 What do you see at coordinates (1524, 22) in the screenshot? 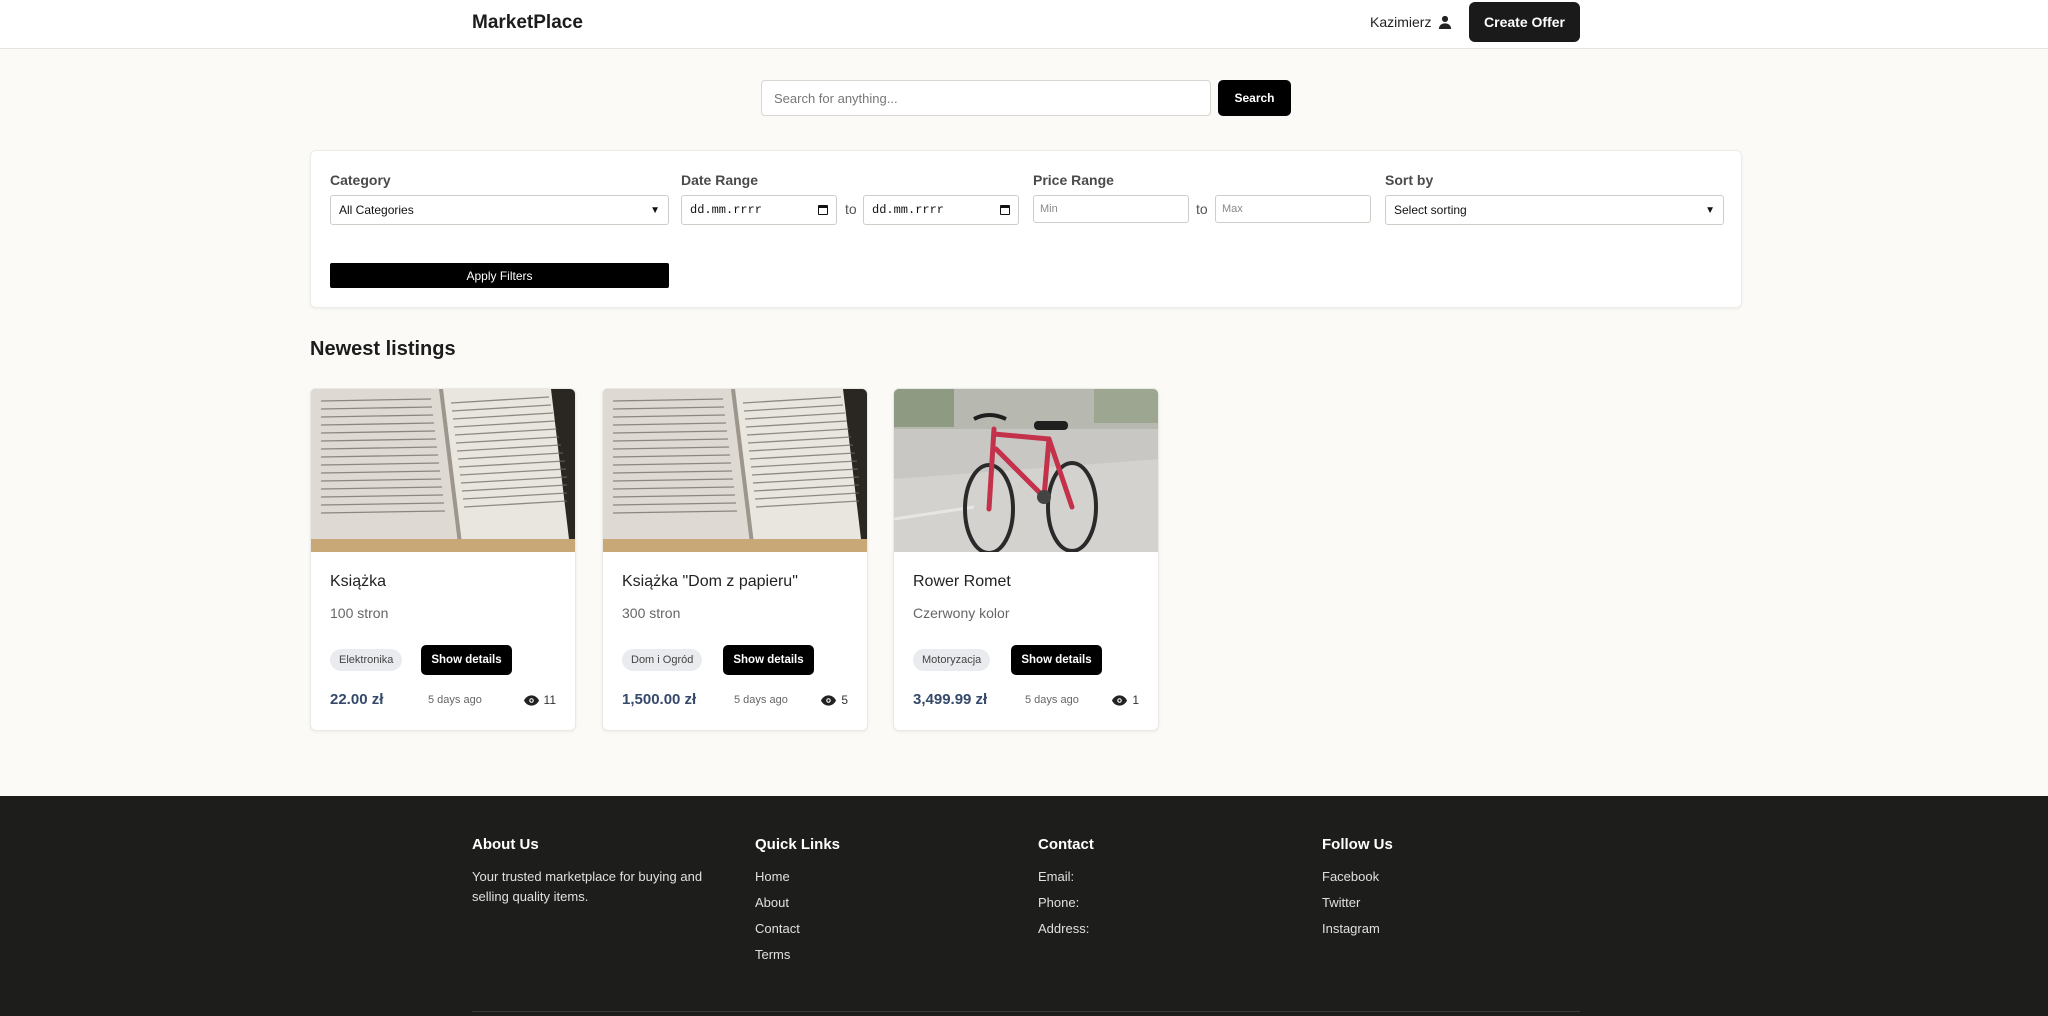
I see `create-offer-button: Create Offer` at bounding box center [1524, 22].